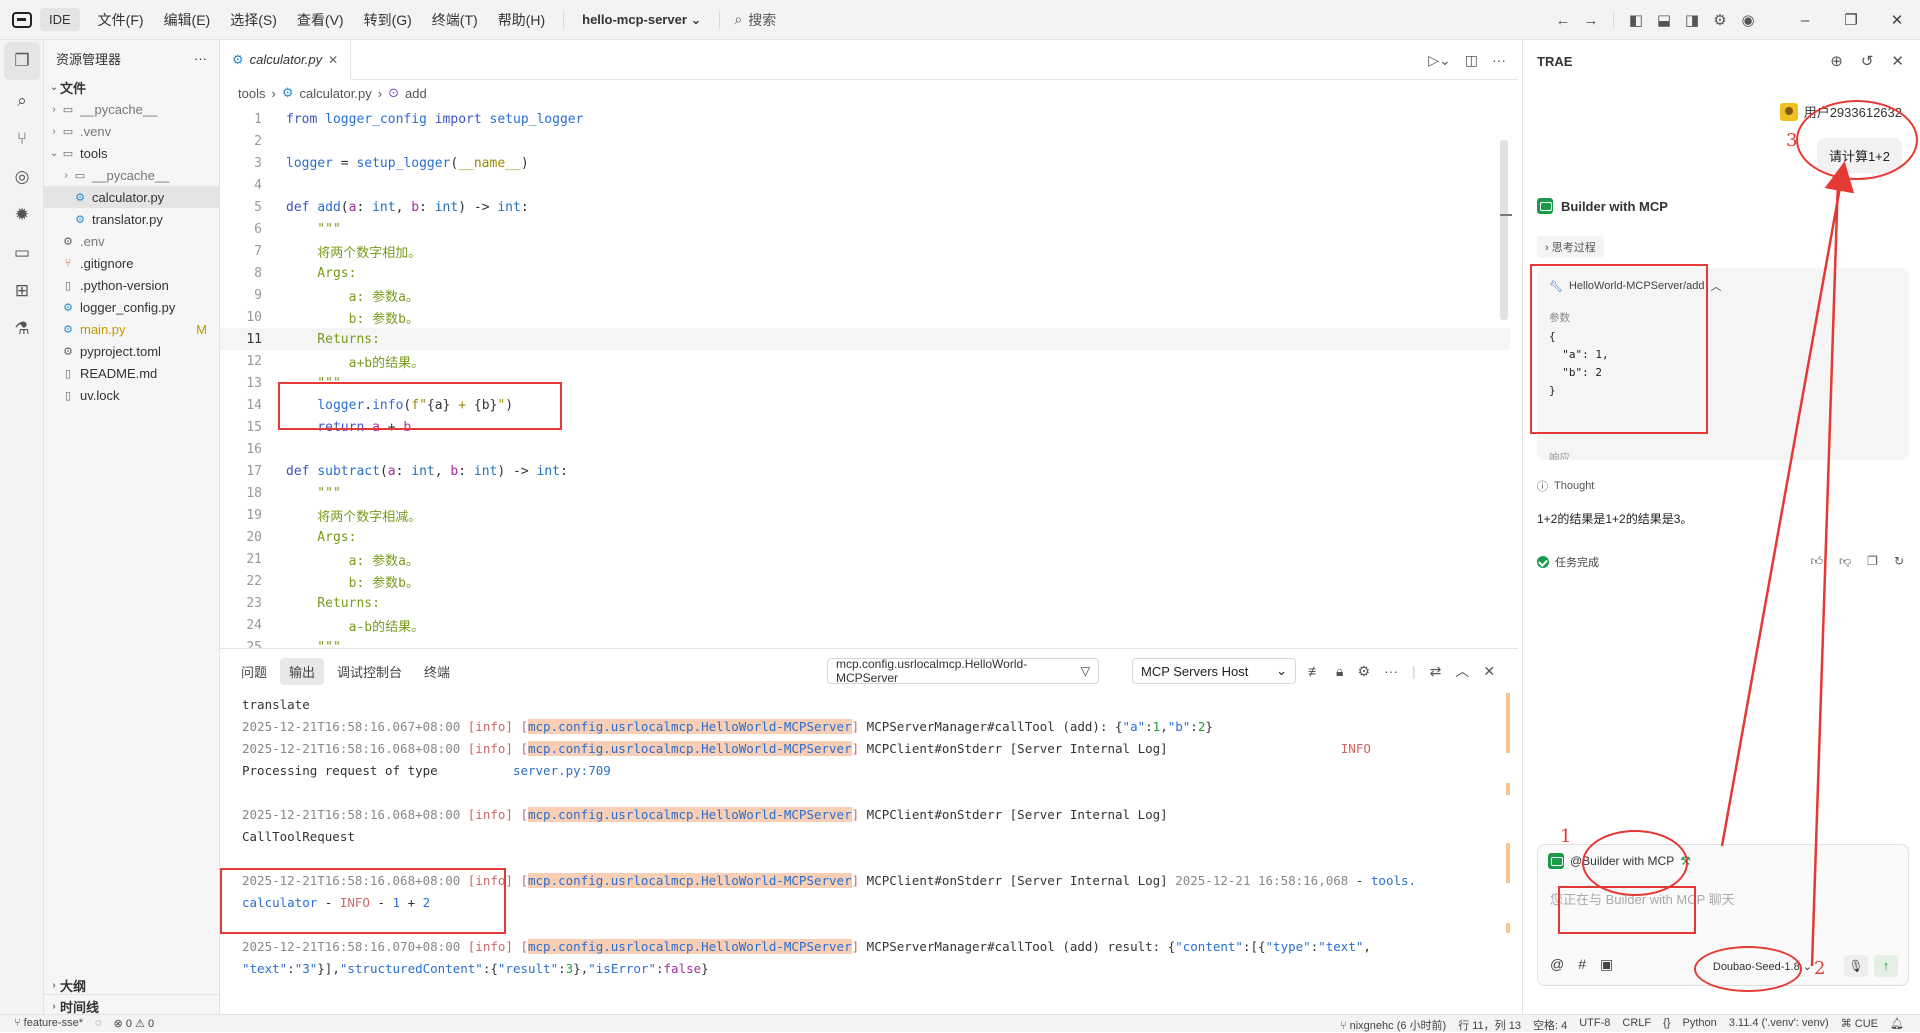  I want to click on code-line: 14 logger.info(f"{a} + {b}"), so click(865, 405).